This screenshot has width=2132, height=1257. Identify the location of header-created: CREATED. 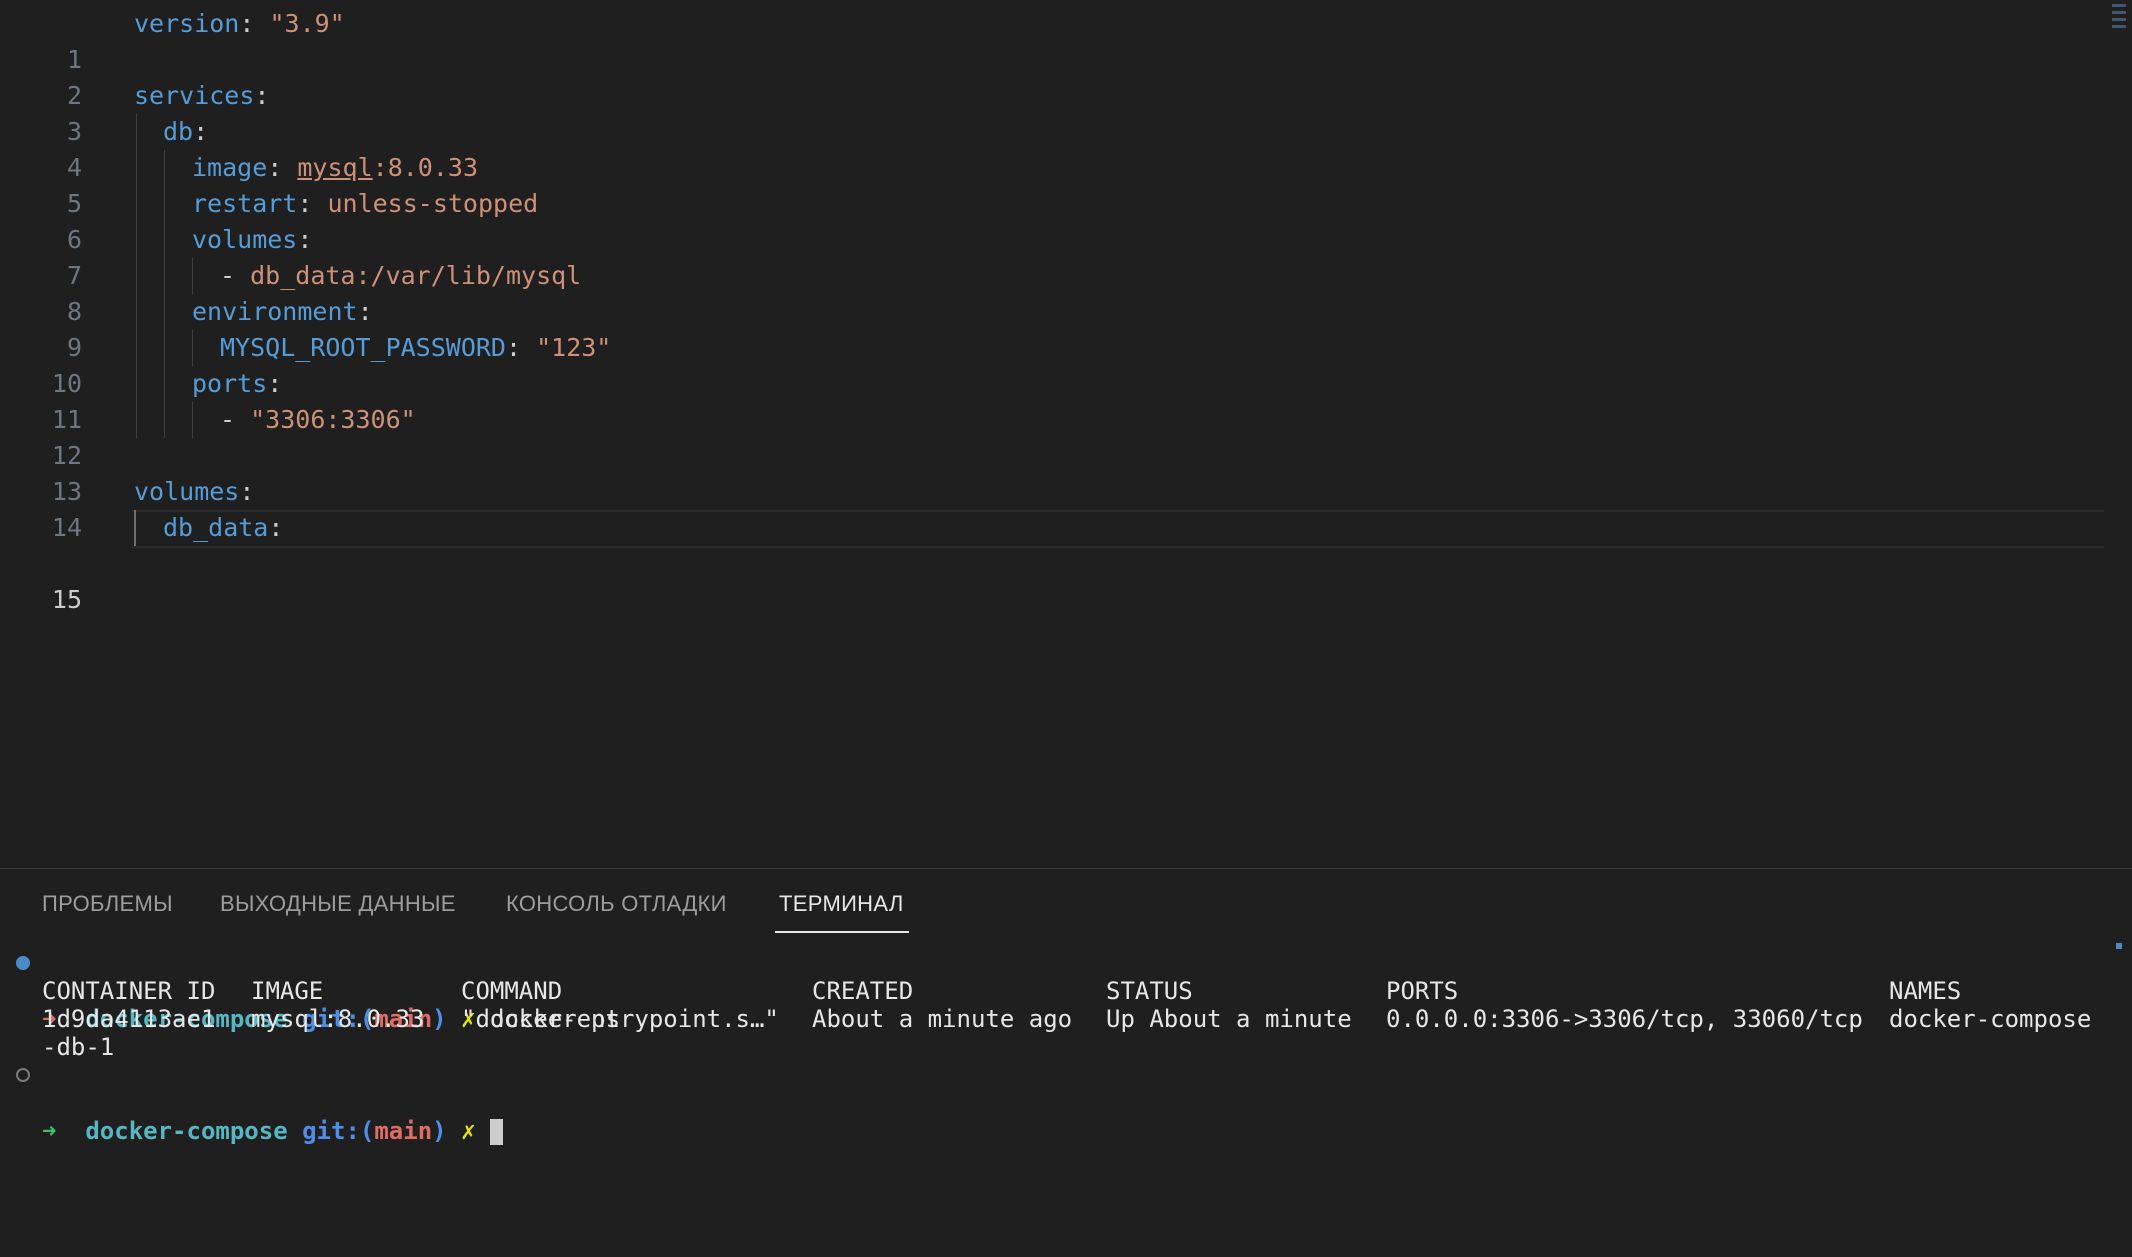
(863, 991).